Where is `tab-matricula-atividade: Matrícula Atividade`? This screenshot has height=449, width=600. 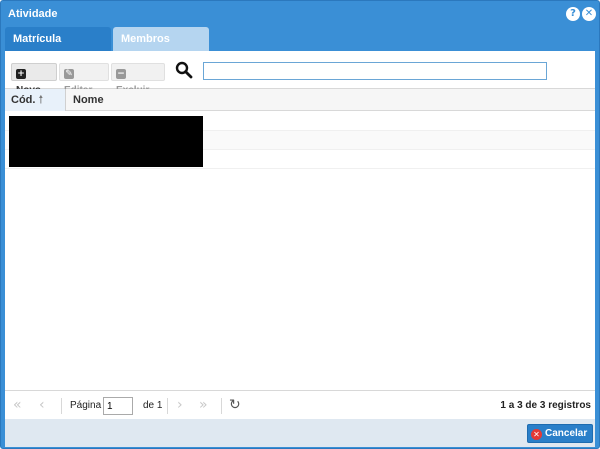 tab-matricula-atividade: Matrícula Atividade is located at coordinates (58, 48).